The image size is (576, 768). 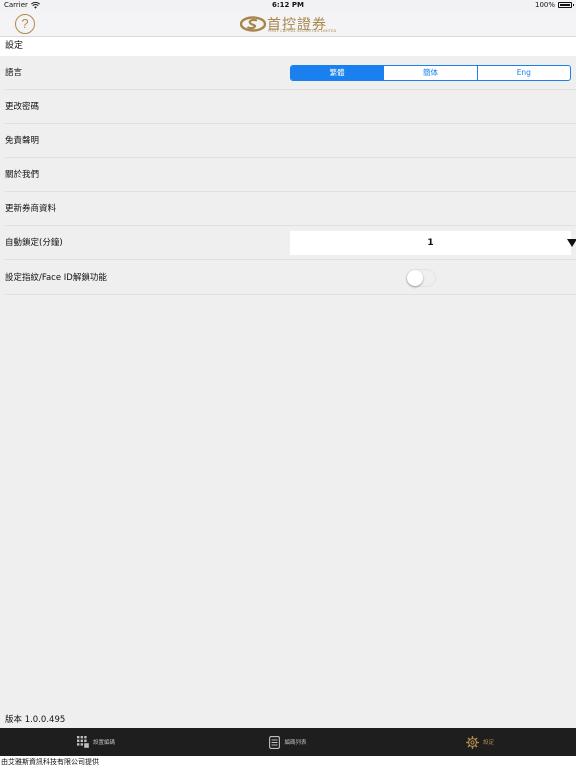 I want to click on language-segmented-control: 繁體 簡体 Eng, so click(x=430, y=73).